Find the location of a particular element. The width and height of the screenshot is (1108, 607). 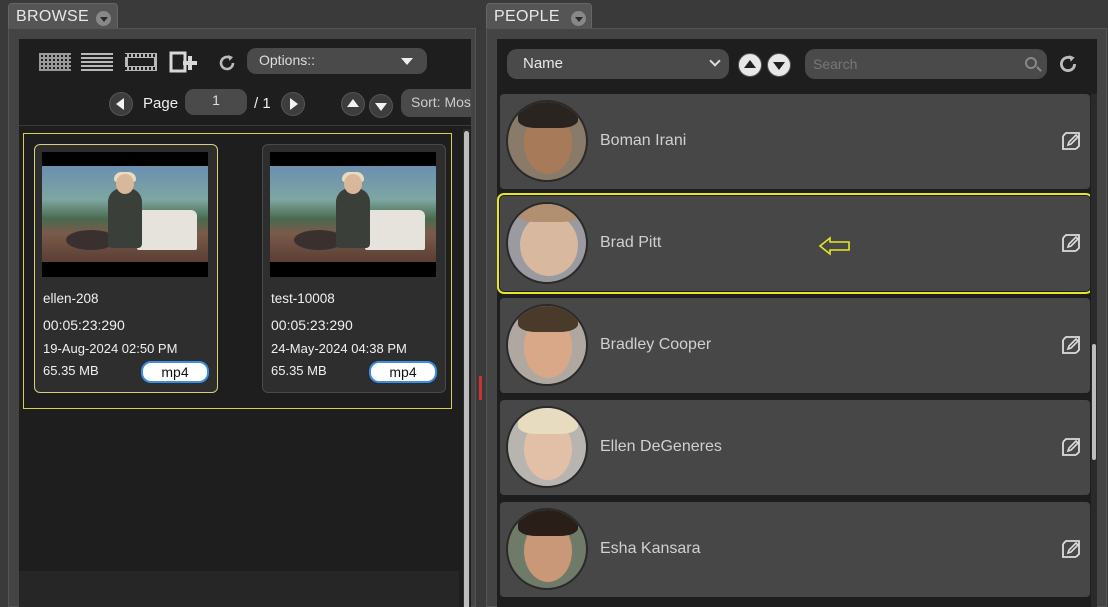

people-tab: PEOPLE is located at coordinates (539, 16).